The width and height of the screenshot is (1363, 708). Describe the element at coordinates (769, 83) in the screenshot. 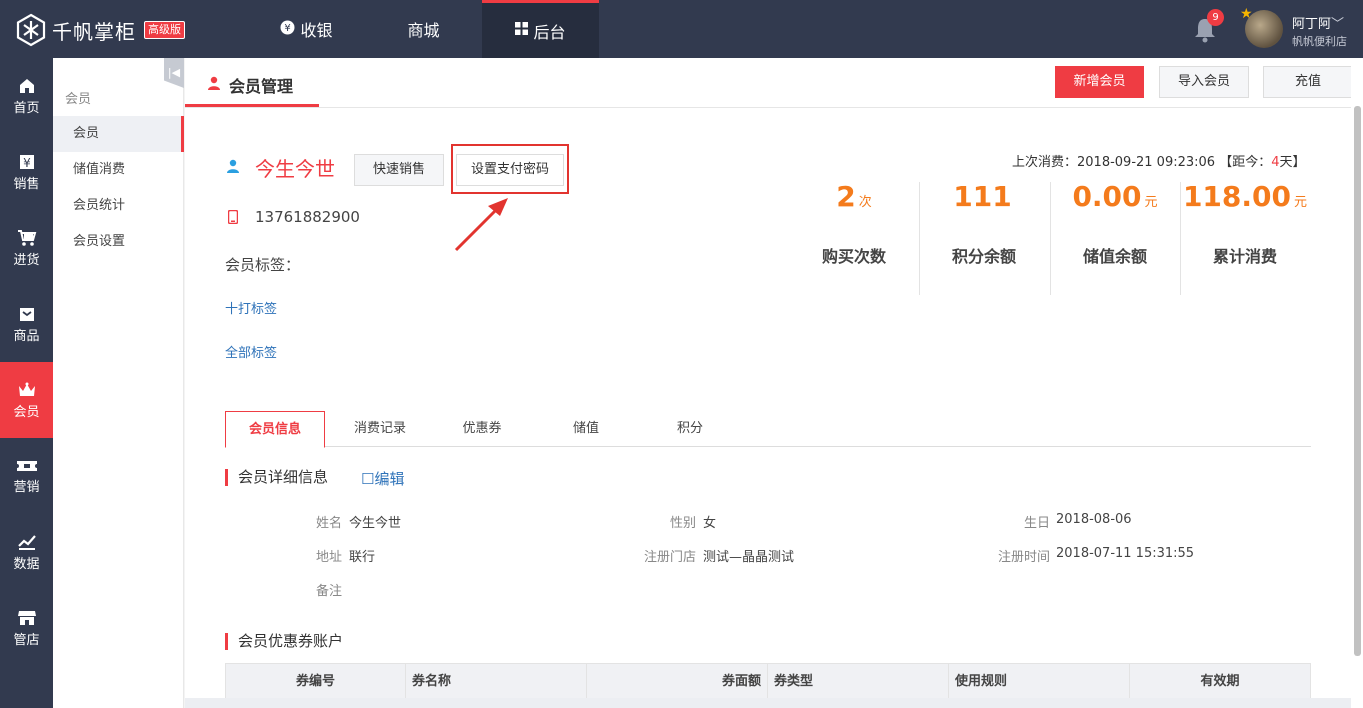

I see `page-header: 会员管理 新增会员 导入会员 充值` at that location.